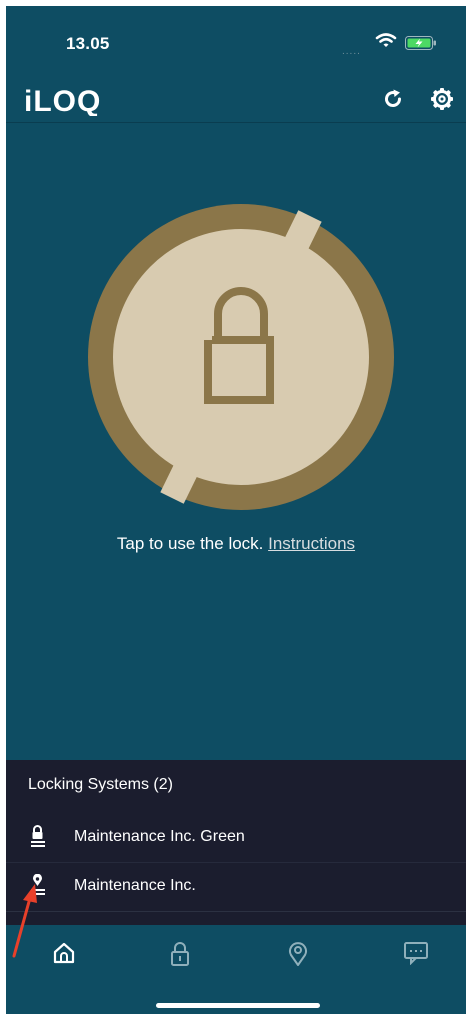 The height and width of the screenshot is (1020, 472). What do you see at coordinates (238, 1005) in the screenshot?
I see `home-indicator` at bounding box center [238, 1005].